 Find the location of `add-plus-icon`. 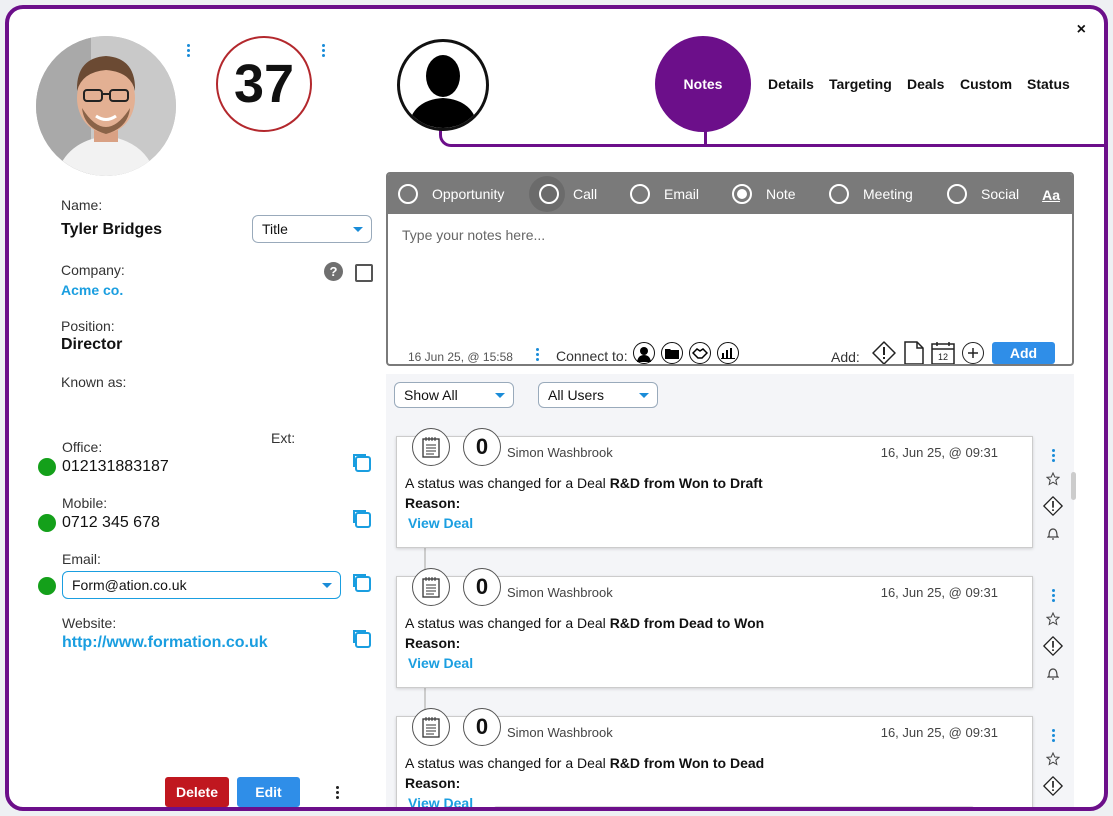

add-plus-icon is located at coordinates (973, 353).